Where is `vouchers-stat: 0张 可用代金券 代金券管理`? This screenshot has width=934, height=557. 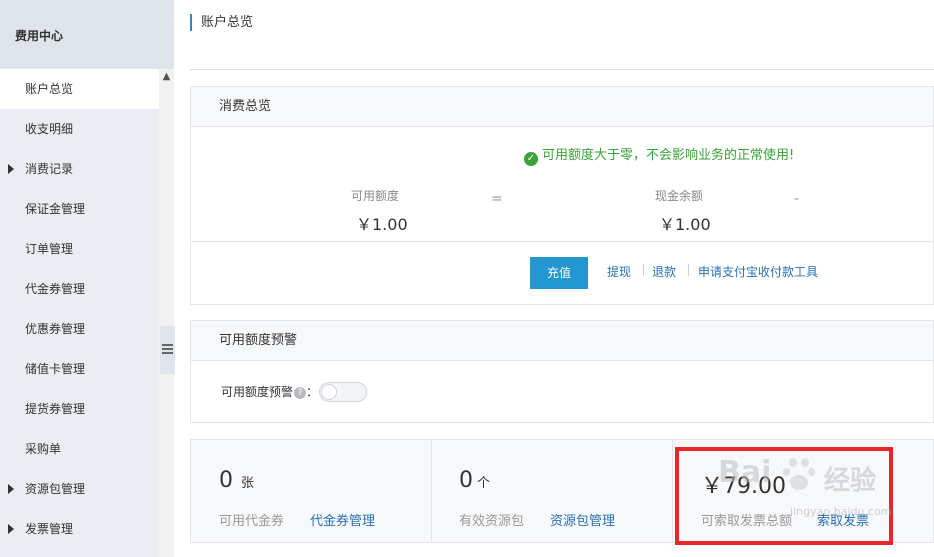
vouchers-stat: 0张 可用代金券 代金券管理 is located at coordinates (311, 491).